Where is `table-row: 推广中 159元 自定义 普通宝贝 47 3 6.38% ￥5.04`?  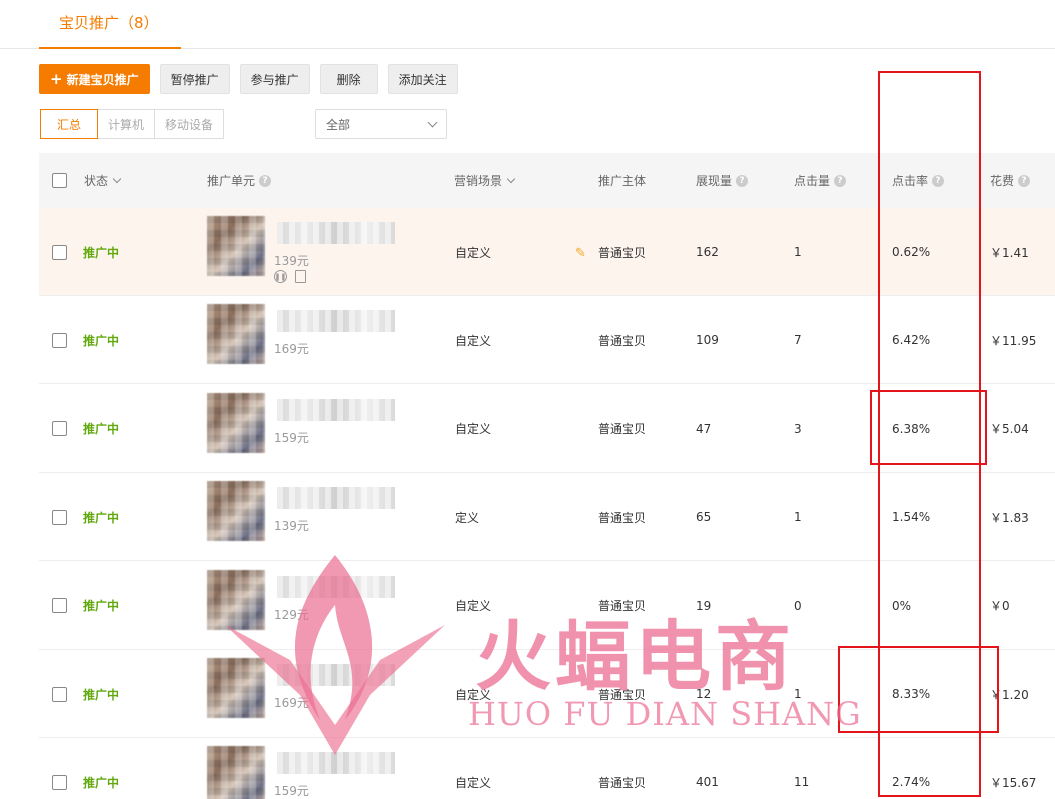
table-row: 推广中 159元 自定义 普通宝贝 47 3 6.38% ￥5.04 is located at coordinates (547, 429).